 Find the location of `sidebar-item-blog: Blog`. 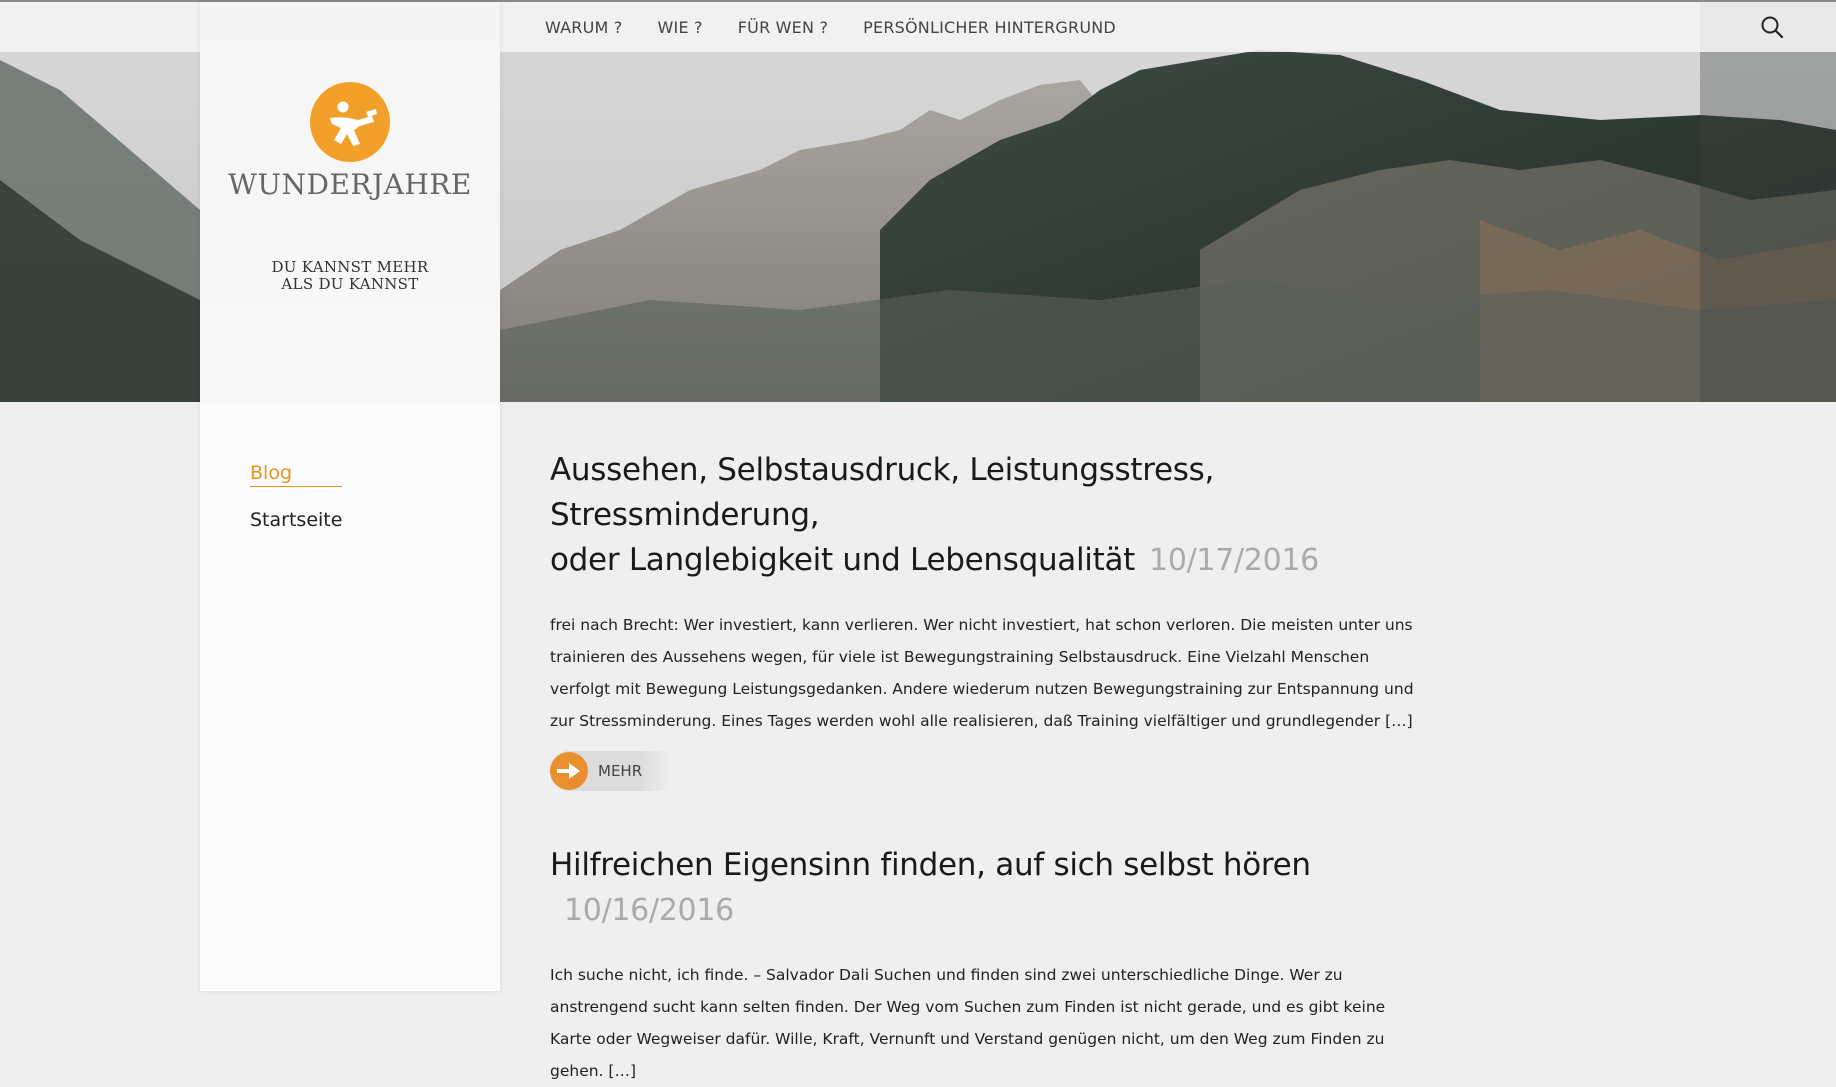

sidebar-item-blog: Blog is located at coordinates (296, 474).